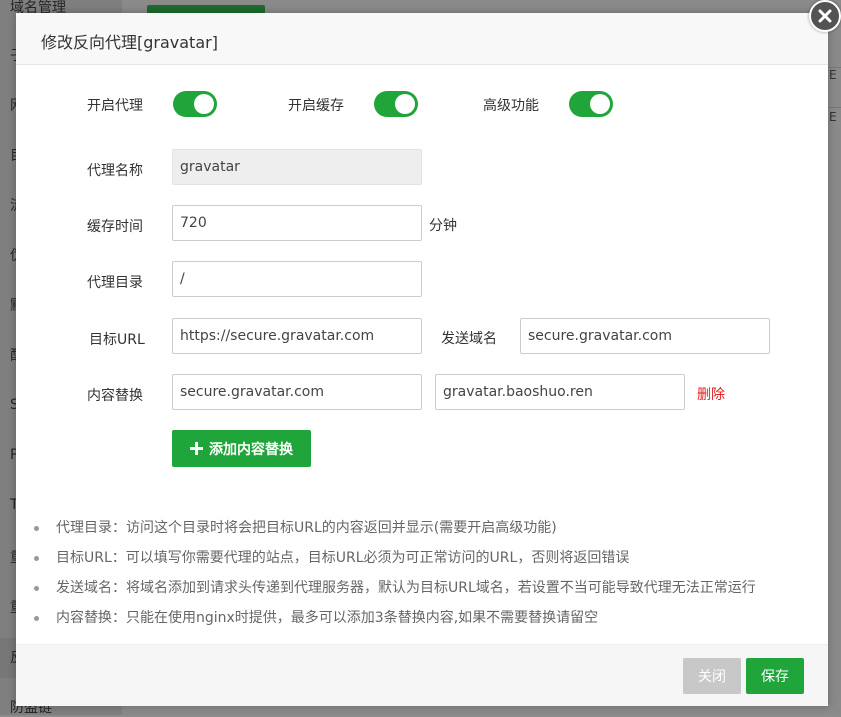 This screenshot has height=717, width=841. I want to click on enable-cache-toggle, so click(396, 104).